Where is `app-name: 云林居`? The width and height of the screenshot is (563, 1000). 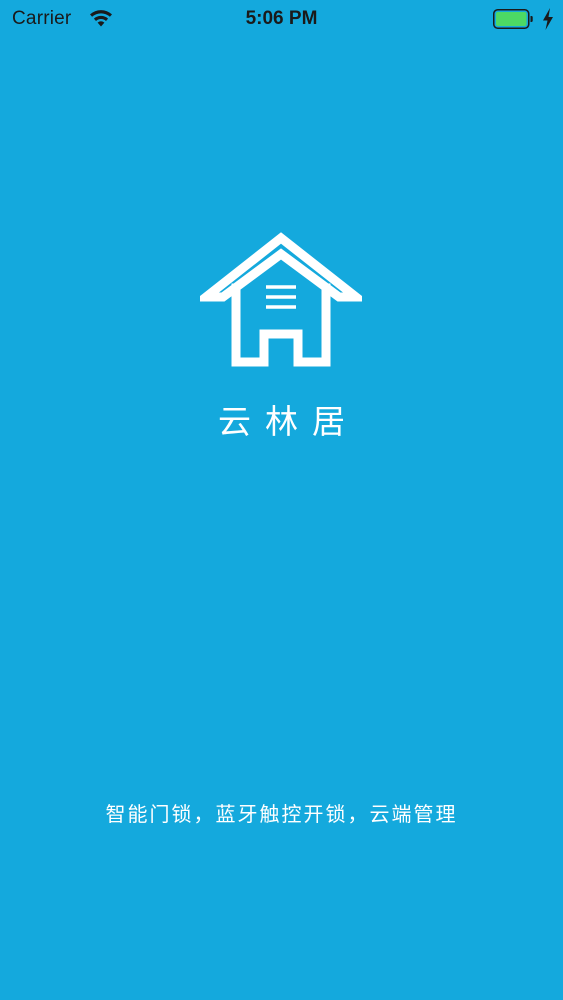
app-name: 云林居 is located at coordinates (288, 421).